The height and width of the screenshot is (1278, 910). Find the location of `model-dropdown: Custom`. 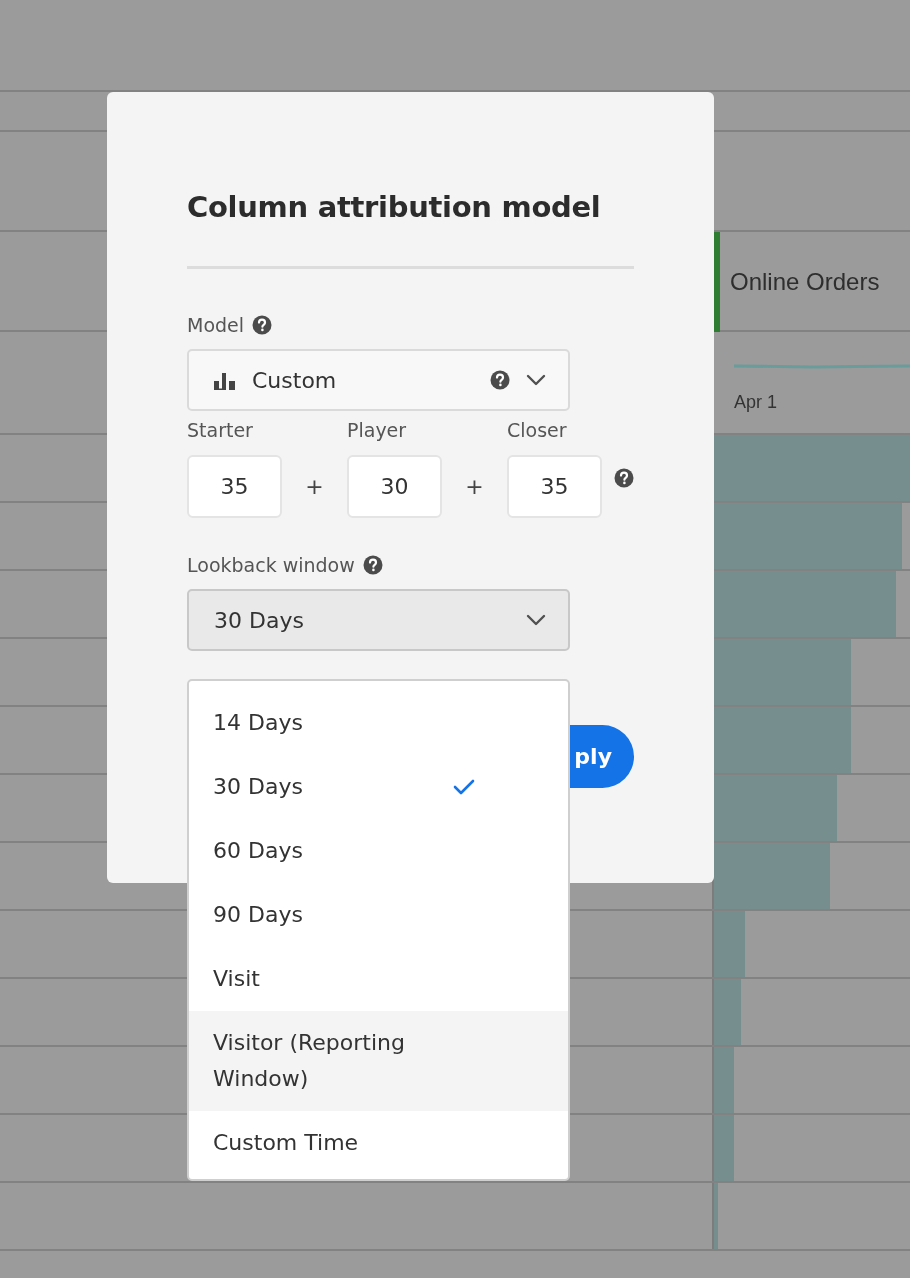

model-dropdown: Custom is located at coordinates (378, 380).